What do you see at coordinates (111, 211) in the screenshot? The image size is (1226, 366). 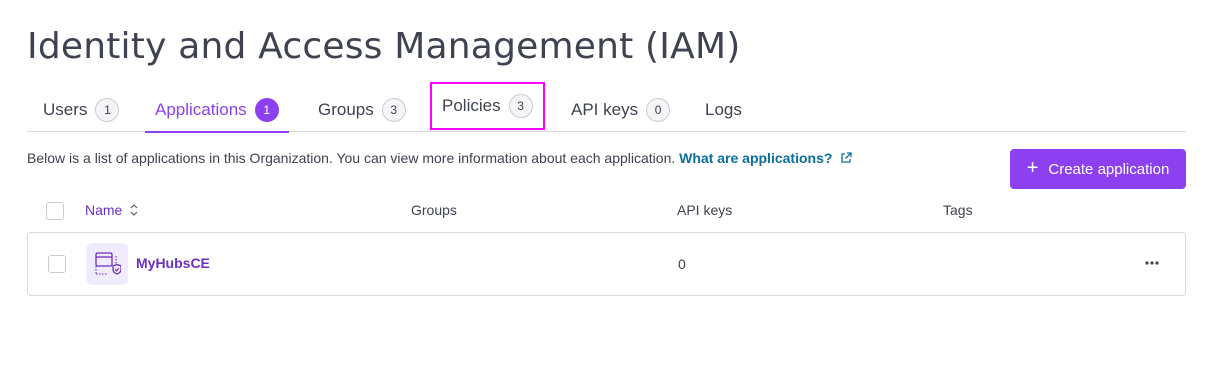 I see `column-header-name: Name` at bounding box center [111, 211].